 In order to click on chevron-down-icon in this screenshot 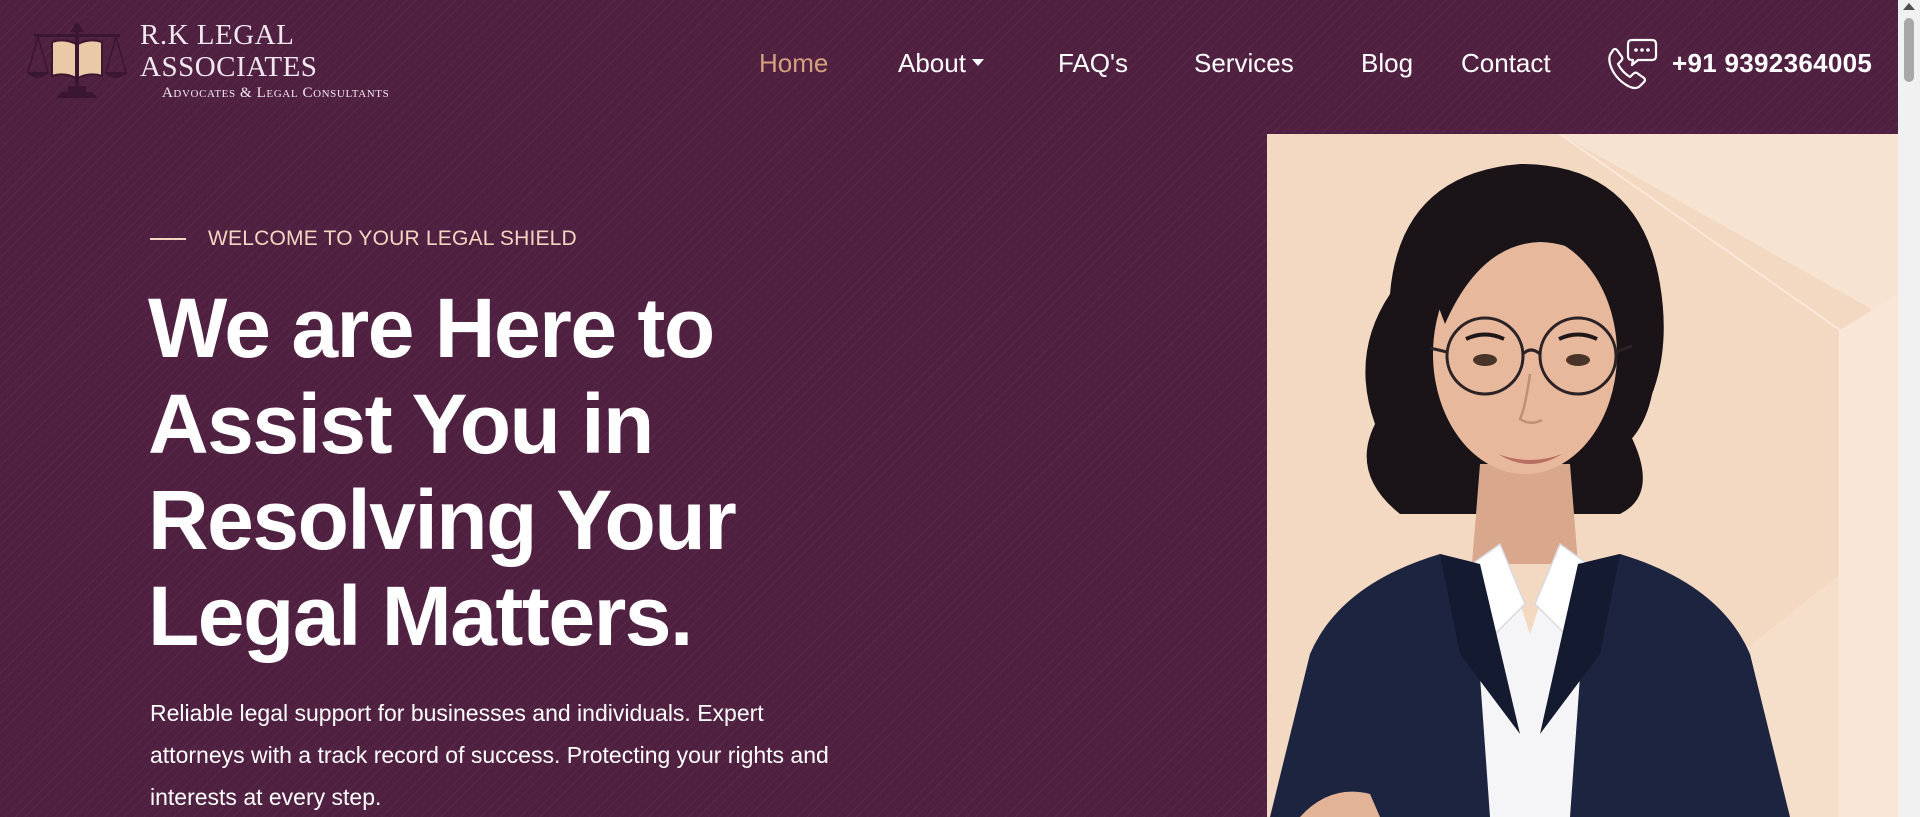, I will do `click(977, 62)`.